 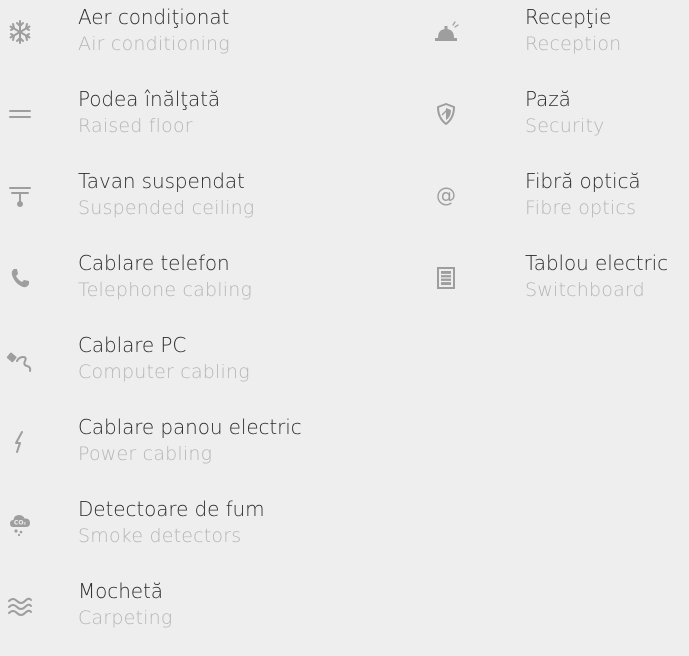 What do you see at coordinates (145, 454) in the screenshot?
I see `feature-subtitle-en: Power cabling` at bounding box center [145, 454].